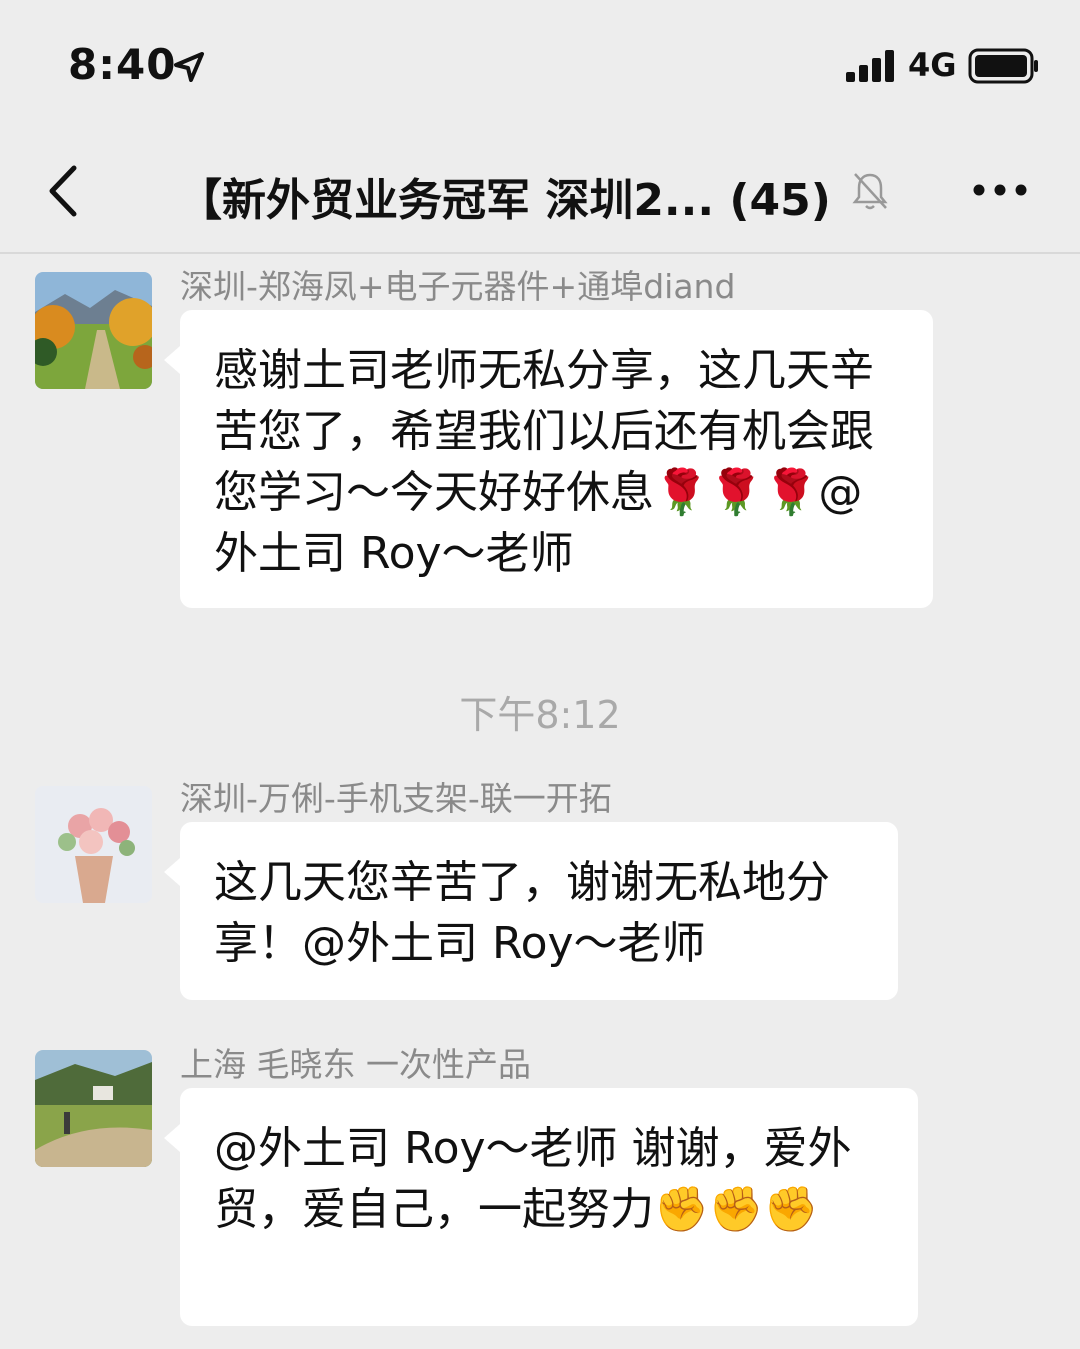 Image resolution: width=1080 pixels, height=1349 pixels. I want to click on message-bubble: @外土司 Roy～老师 谢谢，爱外贸，爱自己，一起努力✊✊✊, so click(541, 1207).